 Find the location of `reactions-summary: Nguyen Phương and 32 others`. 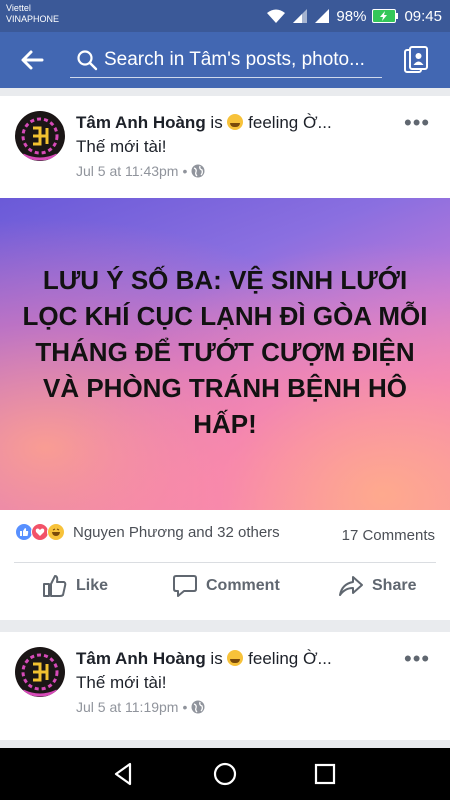

reactions-summary: Nguyen Phương and 32 others is located at coordinates (147, 532).